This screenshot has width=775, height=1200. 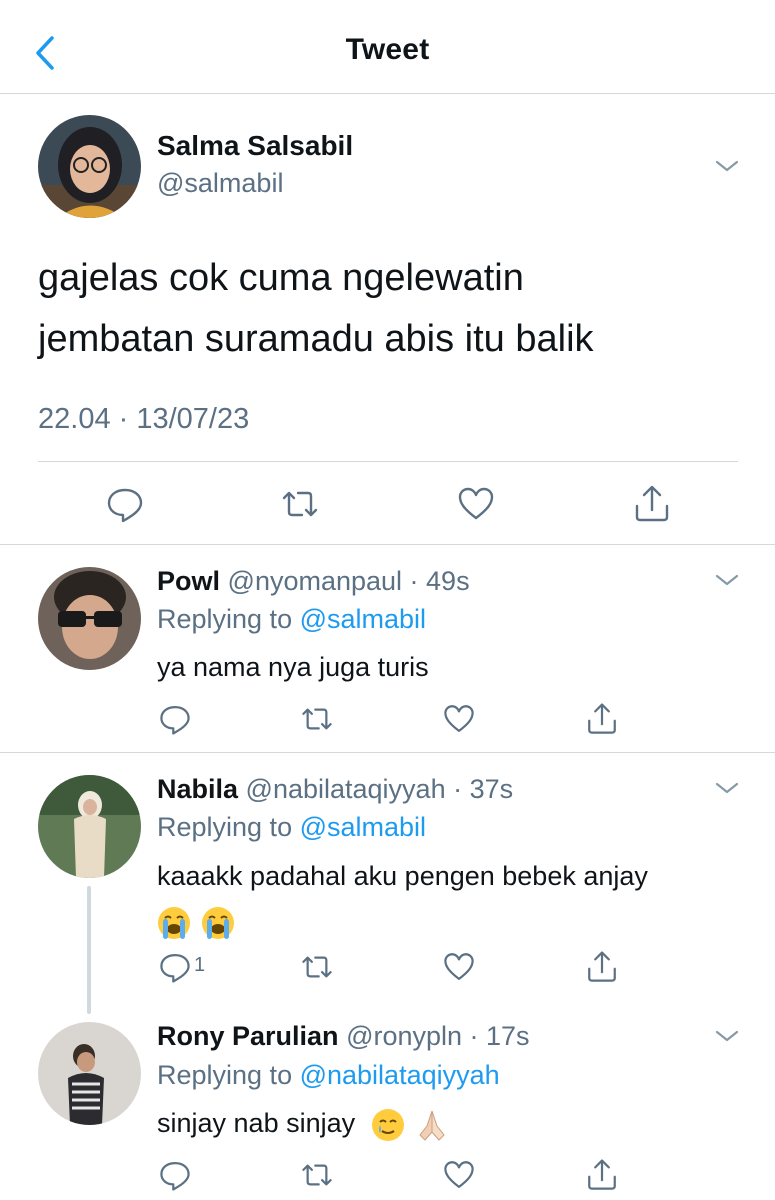 I want to click on tweet-text-line: jembatan suramadu abis itu balik, so click(x=316, y=339).